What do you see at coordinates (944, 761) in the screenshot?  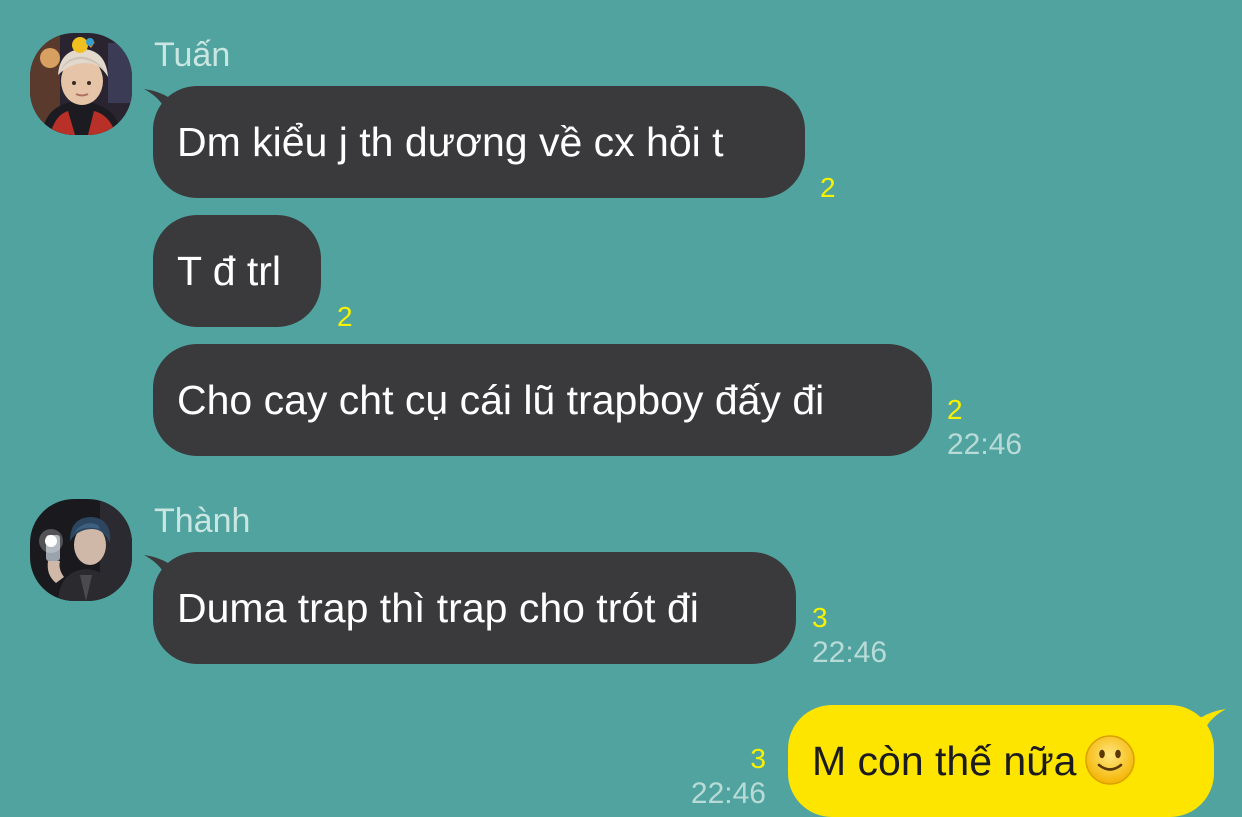 I see `message-text: M còn thế nữa` at bounding box center [944, 761].